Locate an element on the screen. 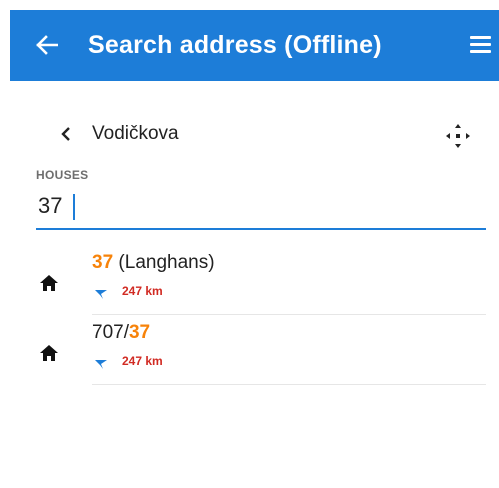 This screenshot has height=488, width=499. house-number-field is located at coordinates (261, 210).